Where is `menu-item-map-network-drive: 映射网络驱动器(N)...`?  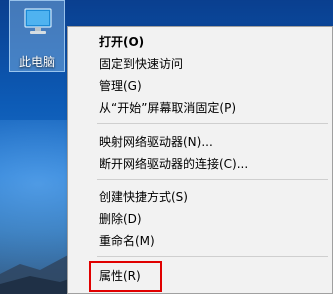 menu-item-map-network-drive: 映射网络驱动器(N)... is located at coordinates (200, 142).